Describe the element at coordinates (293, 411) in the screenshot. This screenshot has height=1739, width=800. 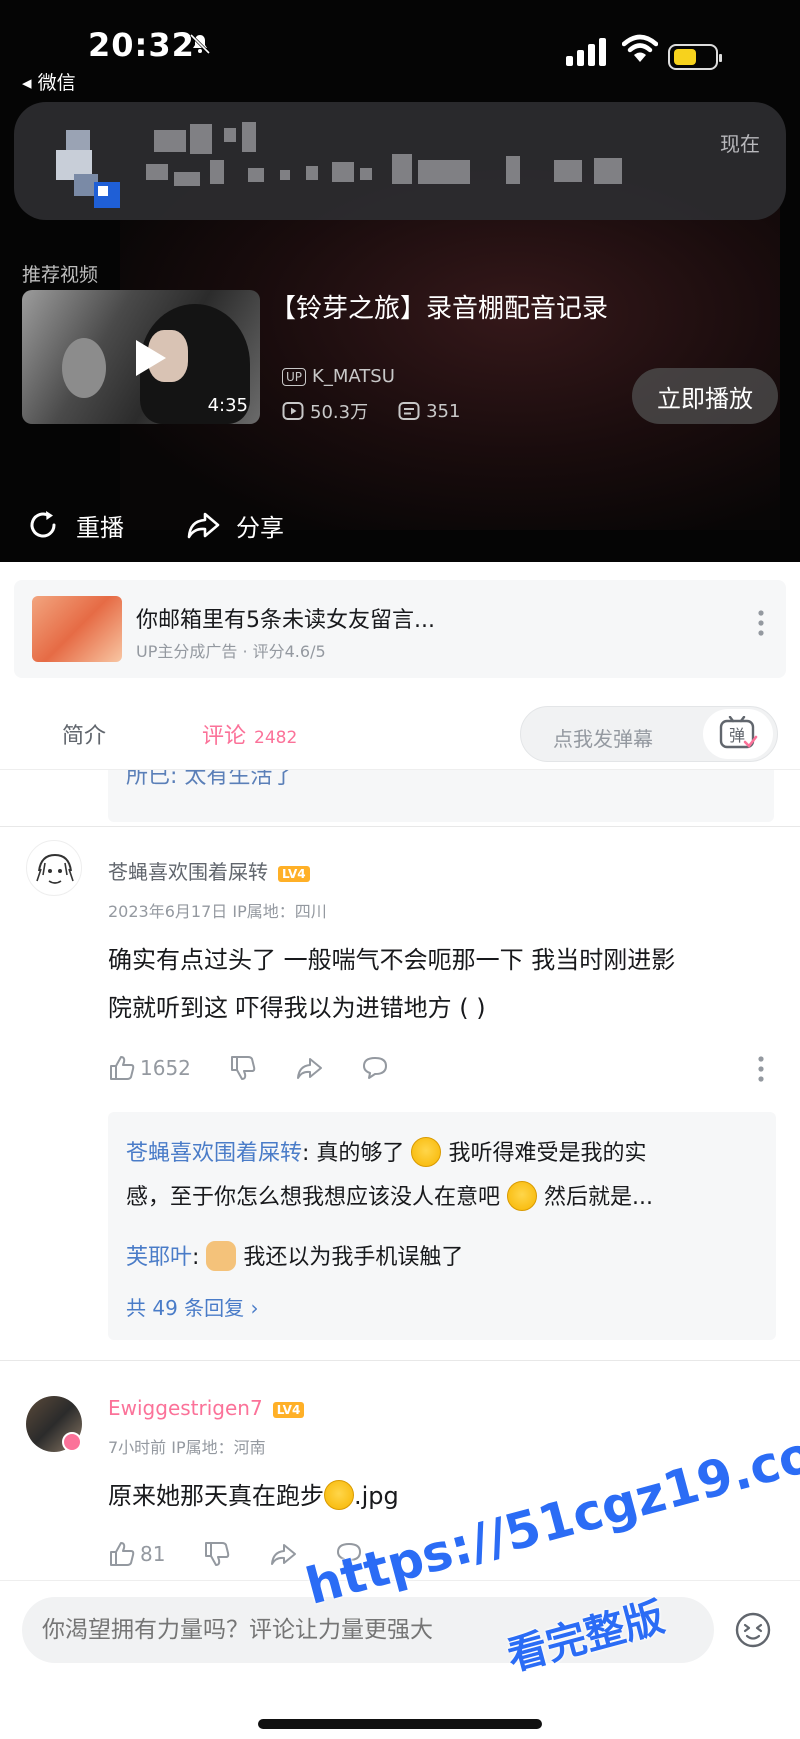
I see `views-icon` at that location.